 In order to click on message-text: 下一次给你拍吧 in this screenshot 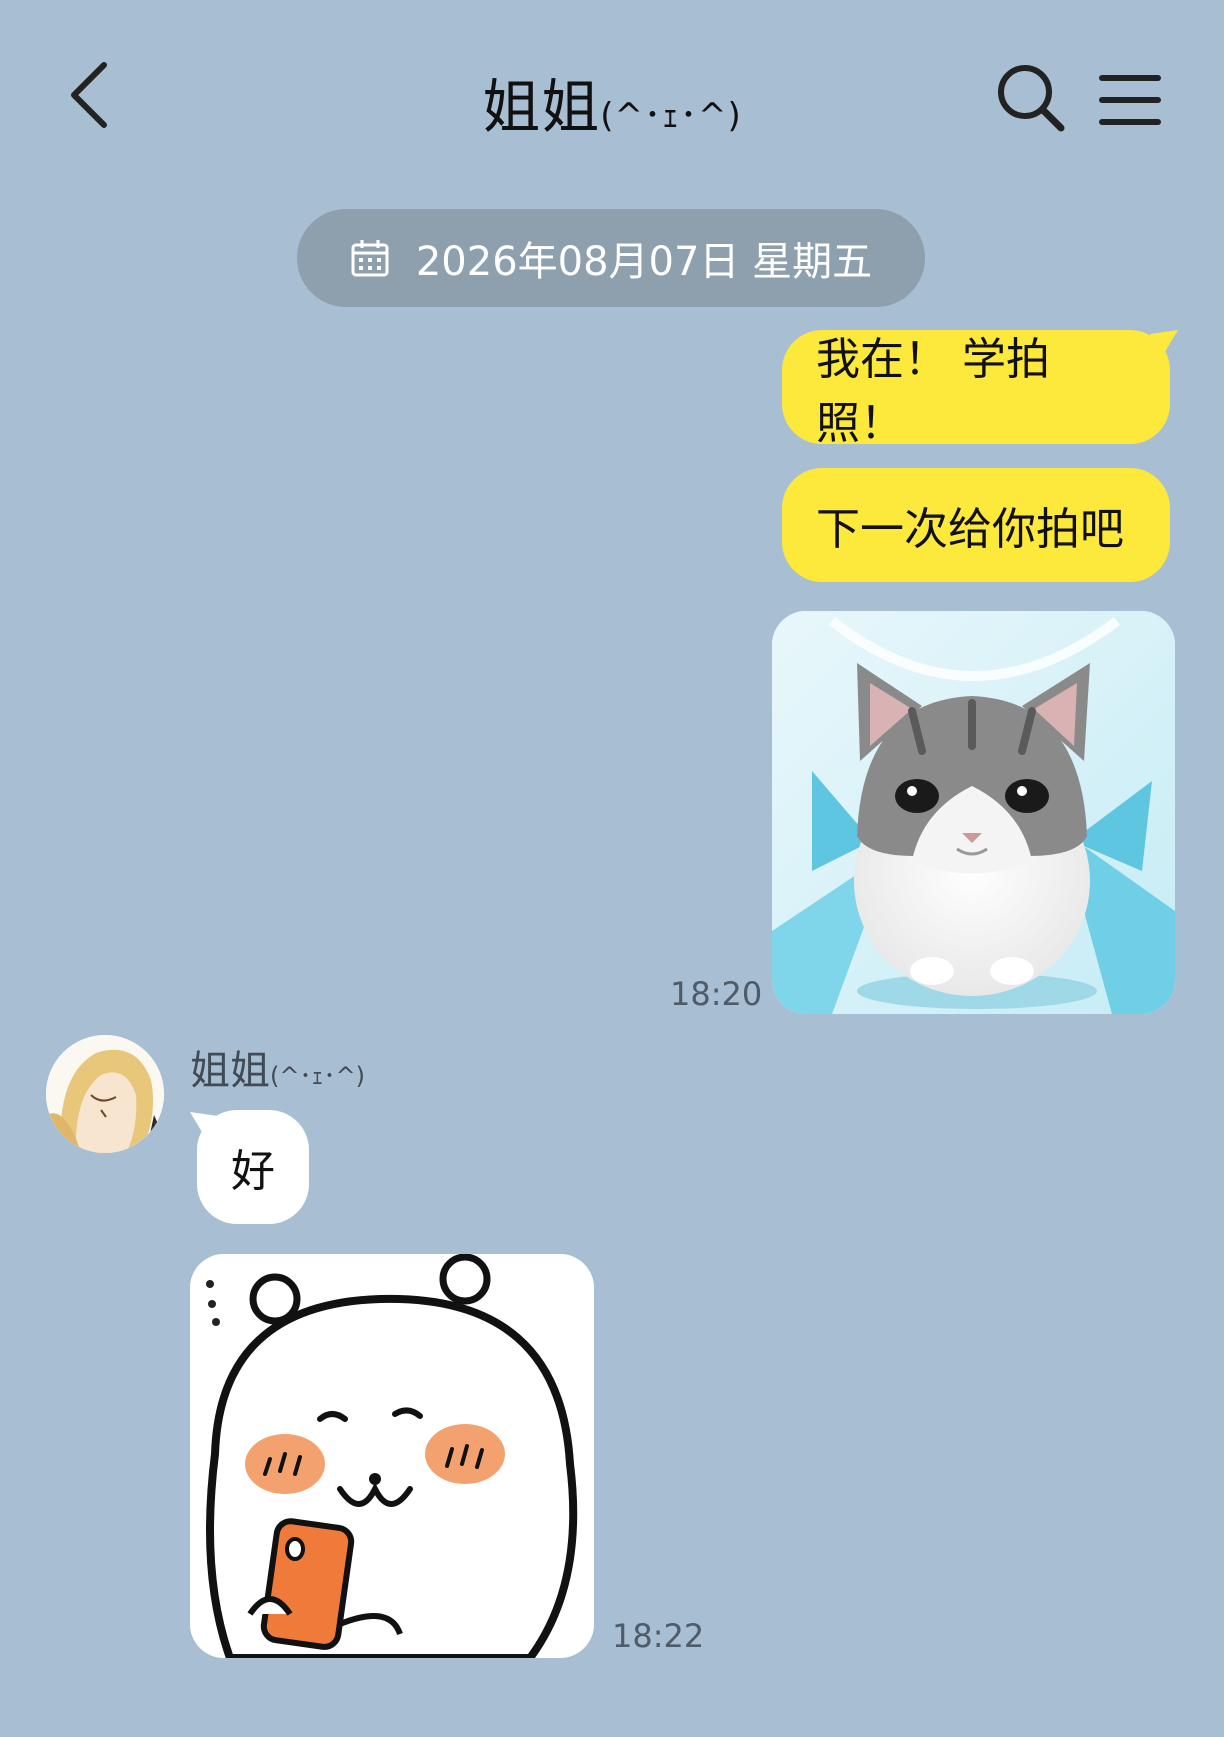, I will do `click(970, 529)`.